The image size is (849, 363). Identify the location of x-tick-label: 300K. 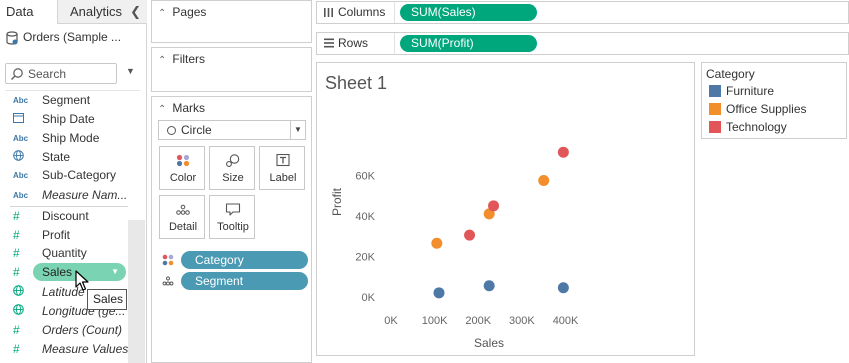
(522, 321).